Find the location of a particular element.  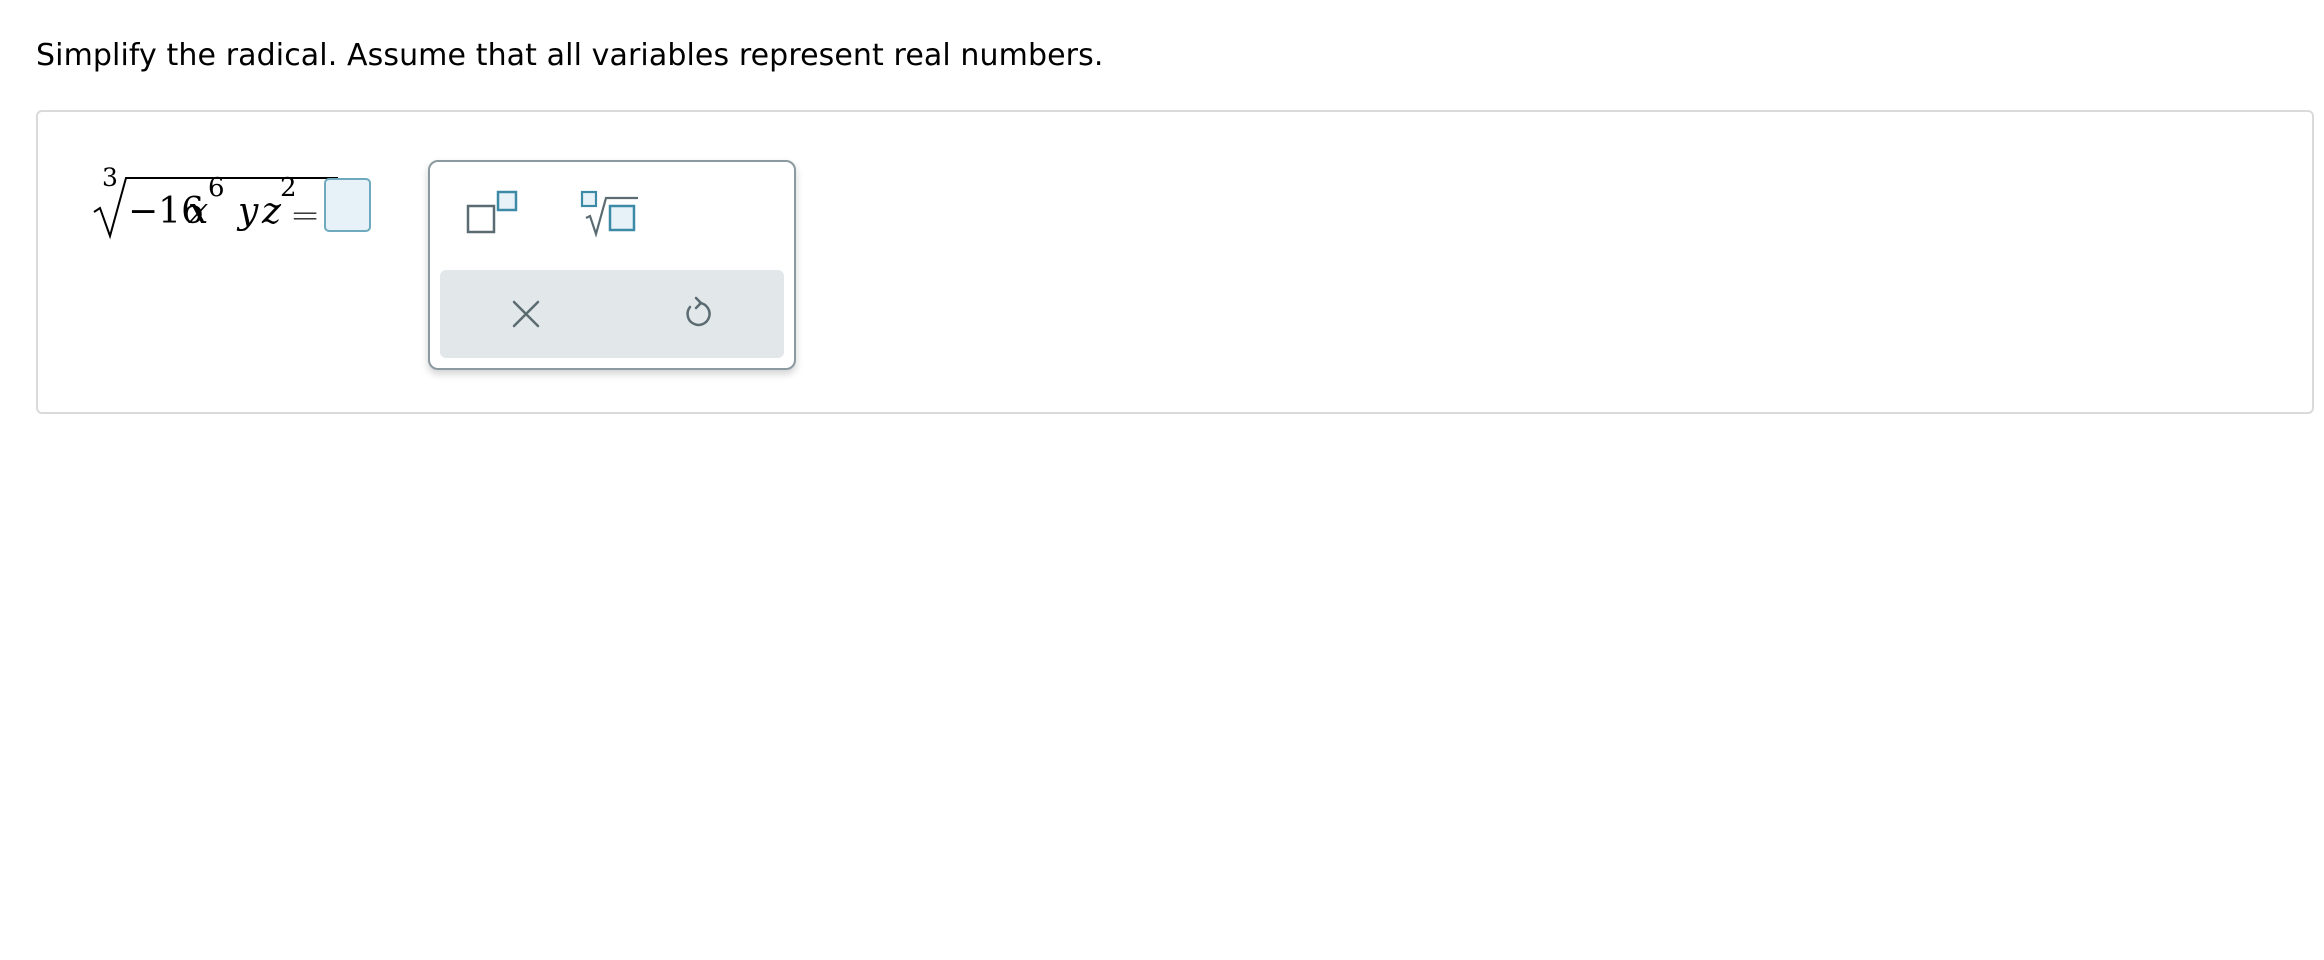

equals-sign: = is located at coordinates (305, 215).